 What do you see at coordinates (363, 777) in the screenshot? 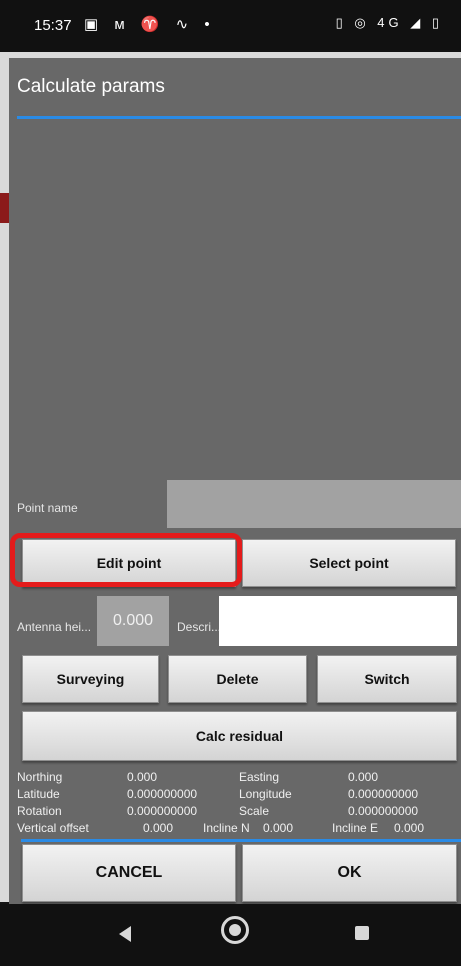
I see `easting-value: 0.000` at bounding box center [363, 777].